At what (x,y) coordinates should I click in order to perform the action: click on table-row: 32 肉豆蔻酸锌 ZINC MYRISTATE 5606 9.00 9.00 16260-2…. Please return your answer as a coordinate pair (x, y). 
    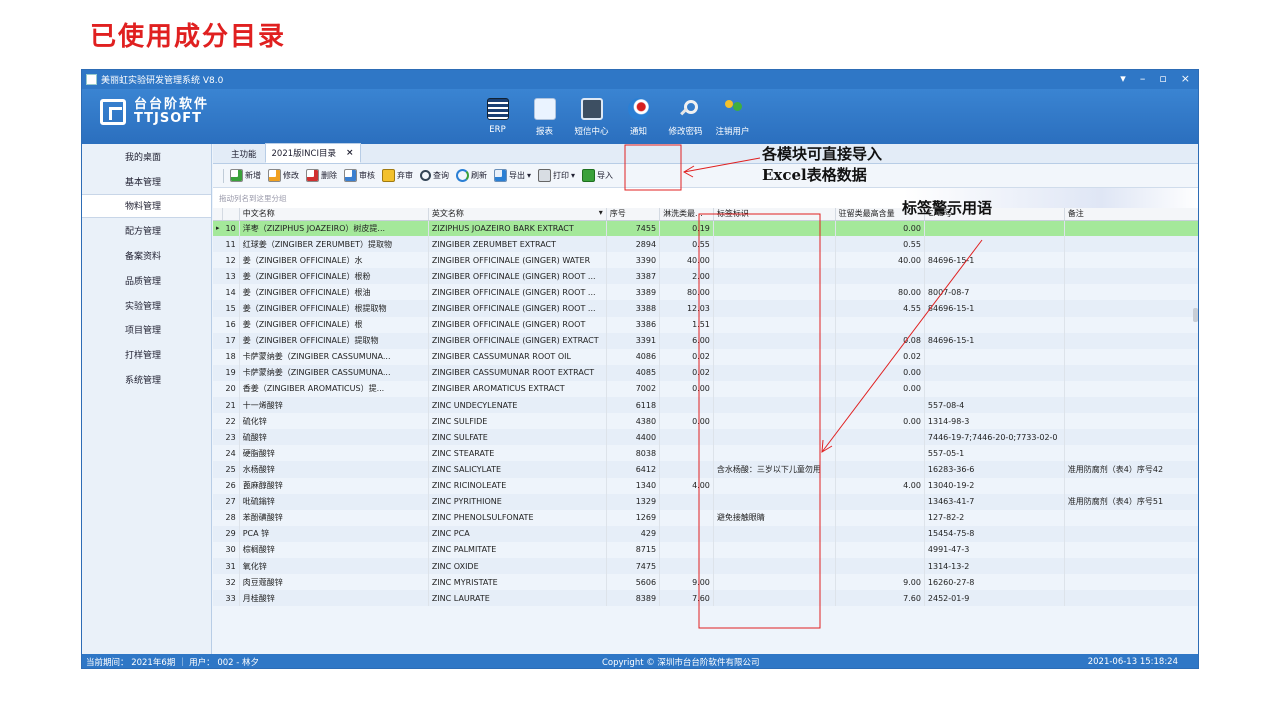
    Looking at the image, I should click on (705, 582).